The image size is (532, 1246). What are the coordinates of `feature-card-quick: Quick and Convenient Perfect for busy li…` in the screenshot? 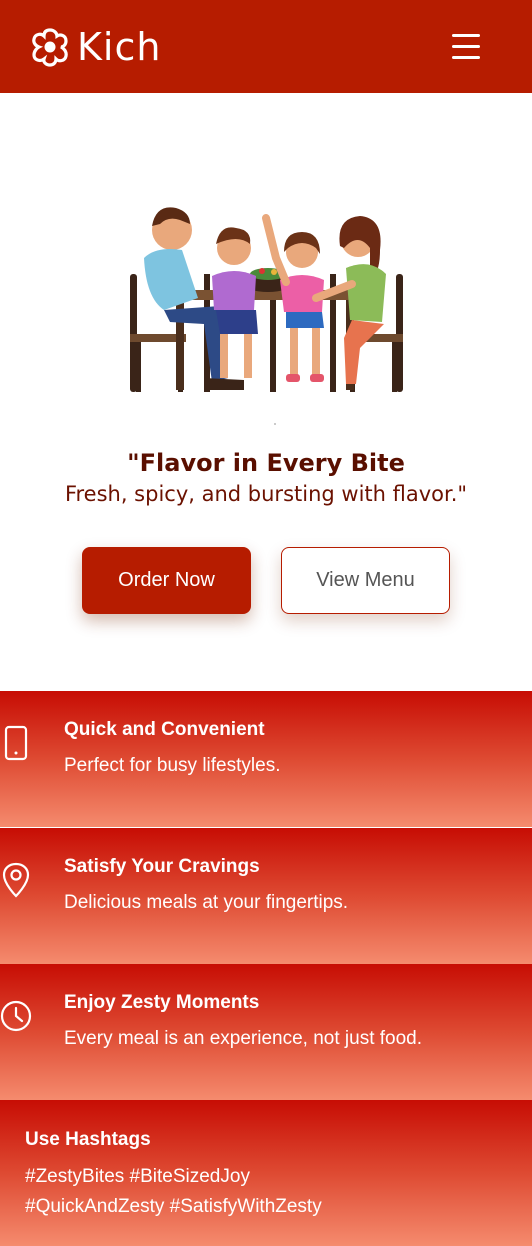 It's located at (266, 759).